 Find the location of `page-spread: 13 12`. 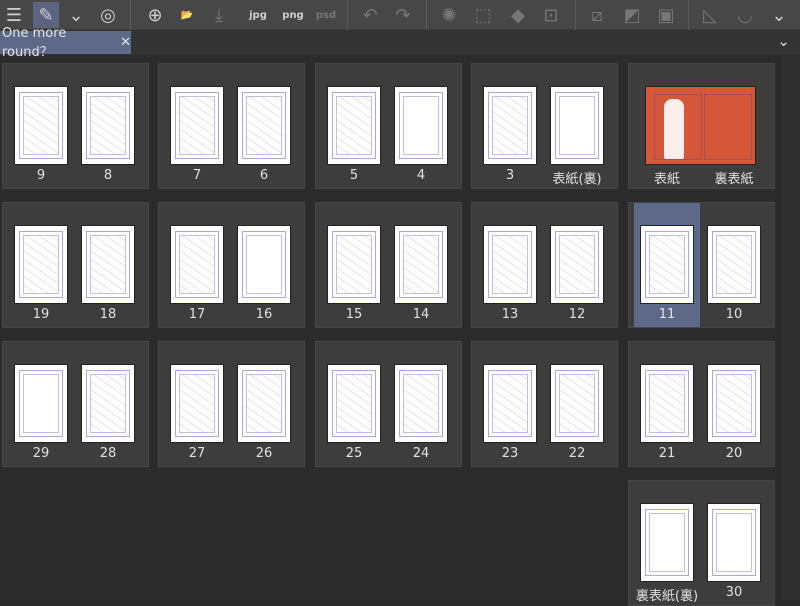

page-spread: 13 12 is located at coordinates (544, 265).